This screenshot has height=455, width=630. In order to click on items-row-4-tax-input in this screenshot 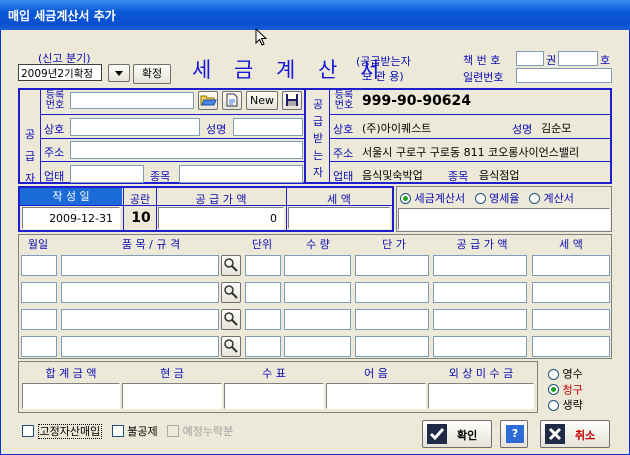, I will do `click(571, 346)`.